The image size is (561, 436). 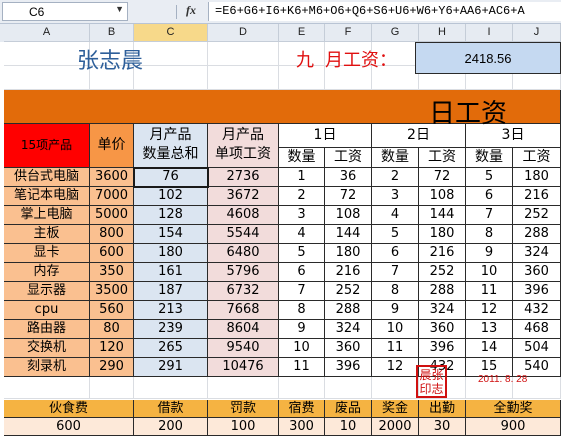 What do you see at coordinates (47, 253) in the screenshot?
I see `table-cell-product: 显卡` at bounding box center [47, 253].